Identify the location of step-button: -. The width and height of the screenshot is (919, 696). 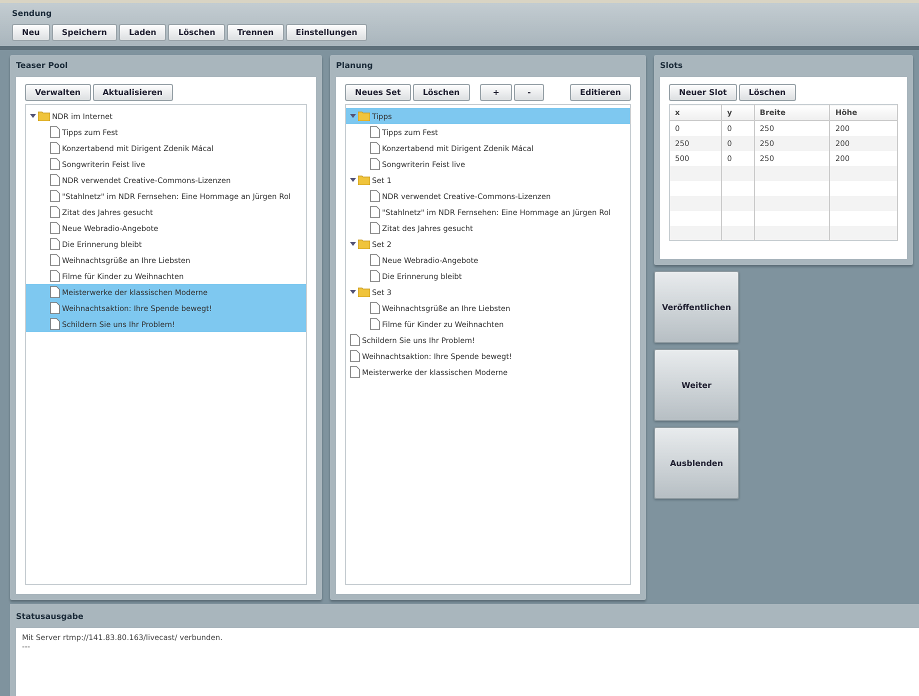
(529, 92).